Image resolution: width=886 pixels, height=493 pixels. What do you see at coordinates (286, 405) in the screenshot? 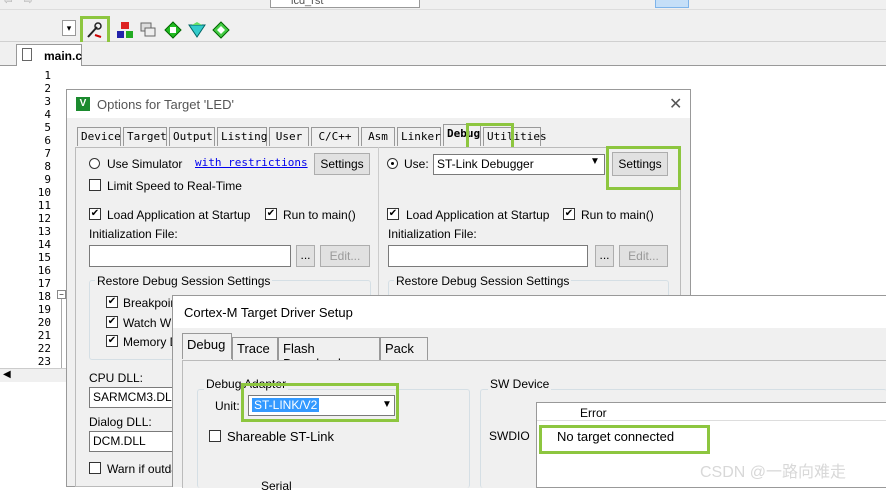
I see `unit-select-value: ST-LINK/V2` at bounding box center [286, 405].